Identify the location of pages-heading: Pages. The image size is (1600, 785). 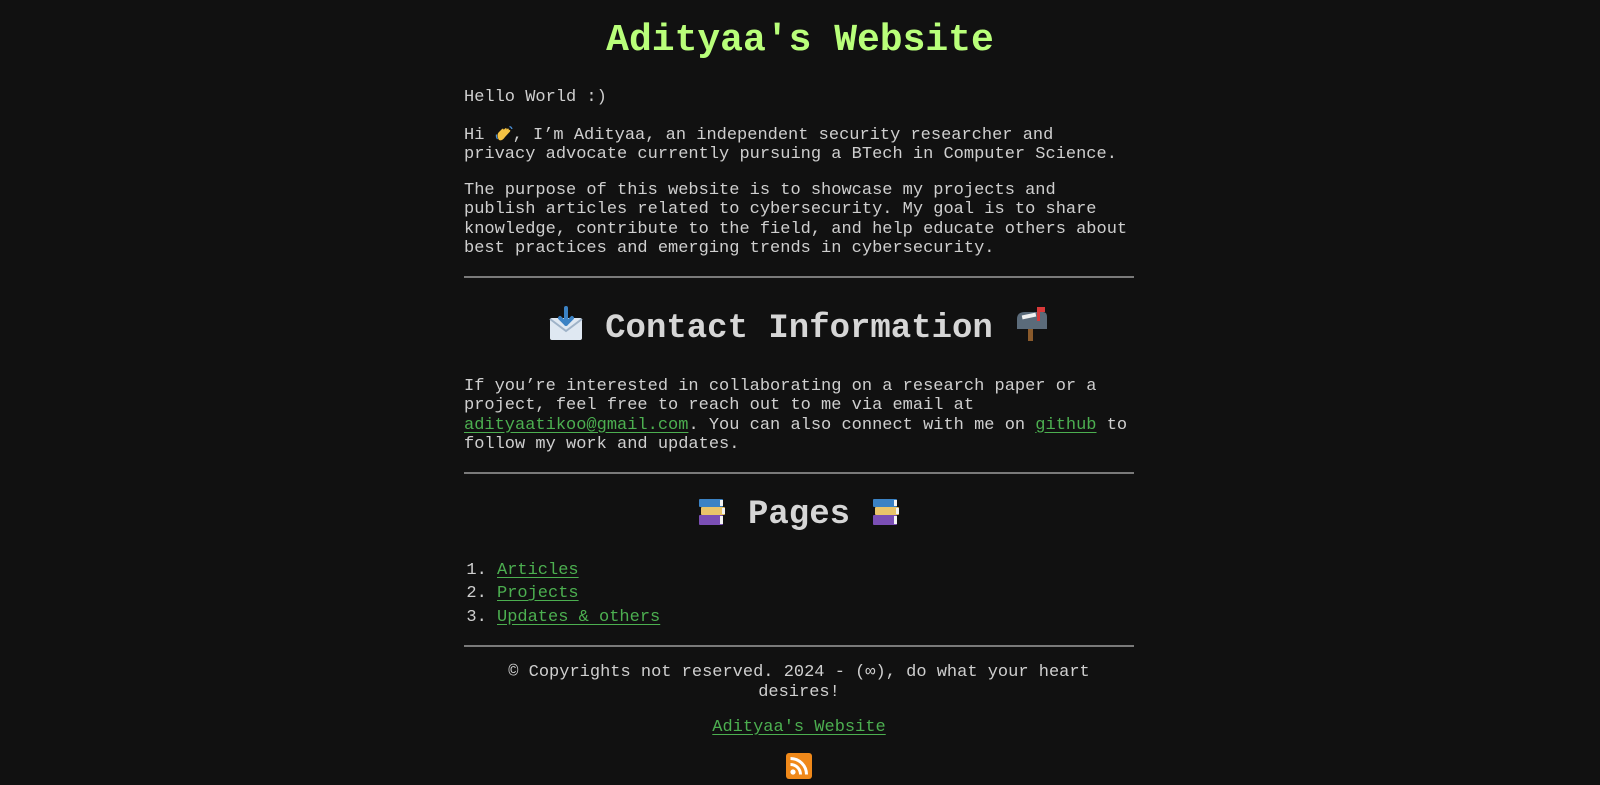
(799, 515).